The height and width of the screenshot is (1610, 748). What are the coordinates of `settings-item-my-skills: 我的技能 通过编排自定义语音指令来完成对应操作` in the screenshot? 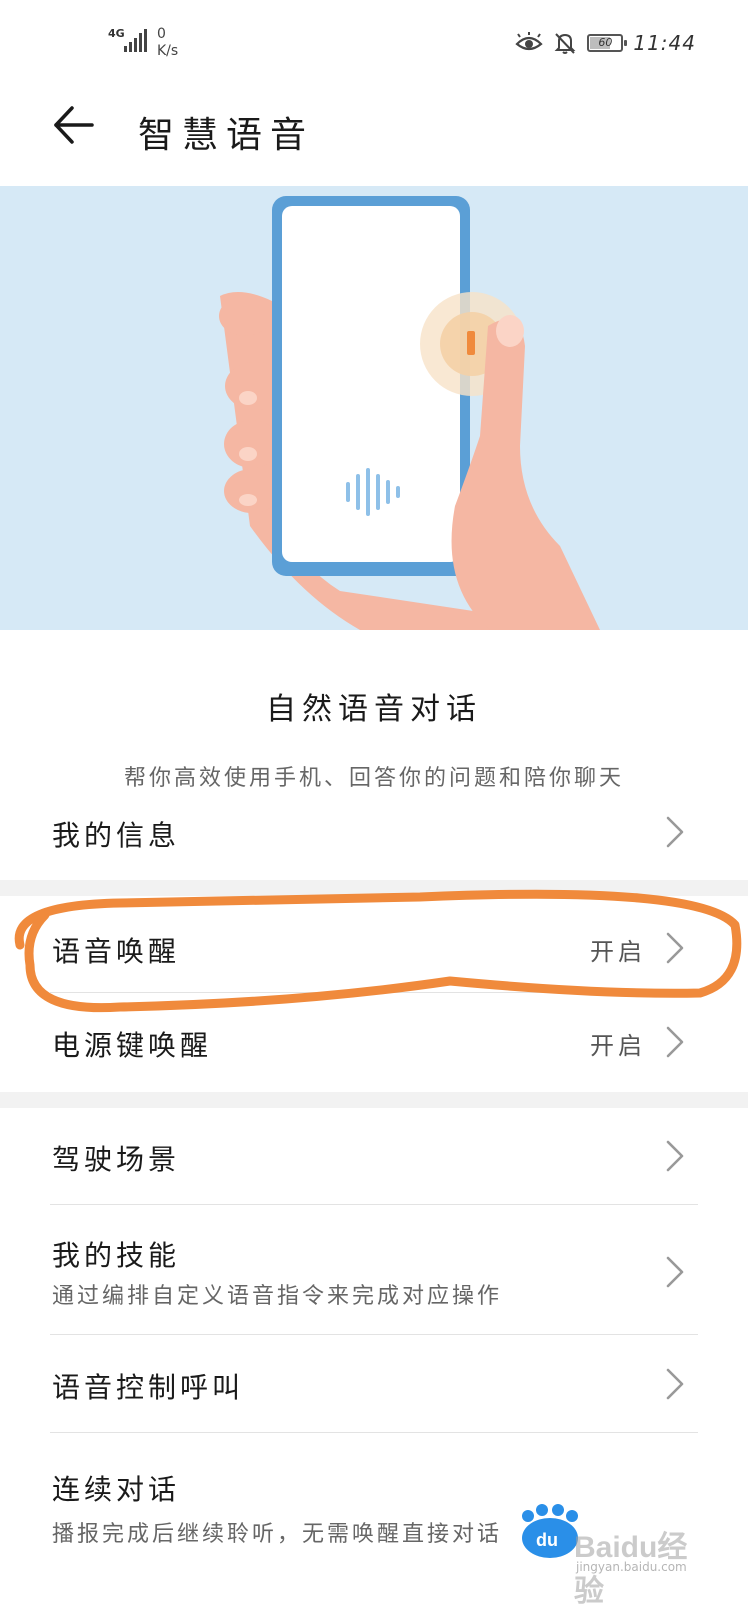 It's located at (374, 1273).